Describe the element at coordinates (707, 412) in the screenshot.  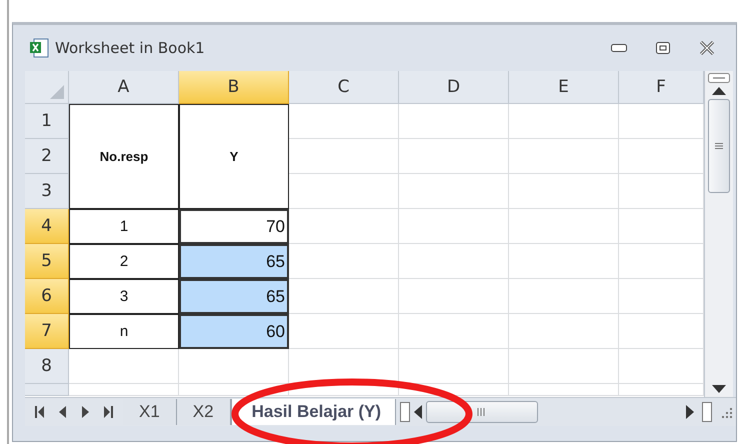
I see `split-handle` at that location.